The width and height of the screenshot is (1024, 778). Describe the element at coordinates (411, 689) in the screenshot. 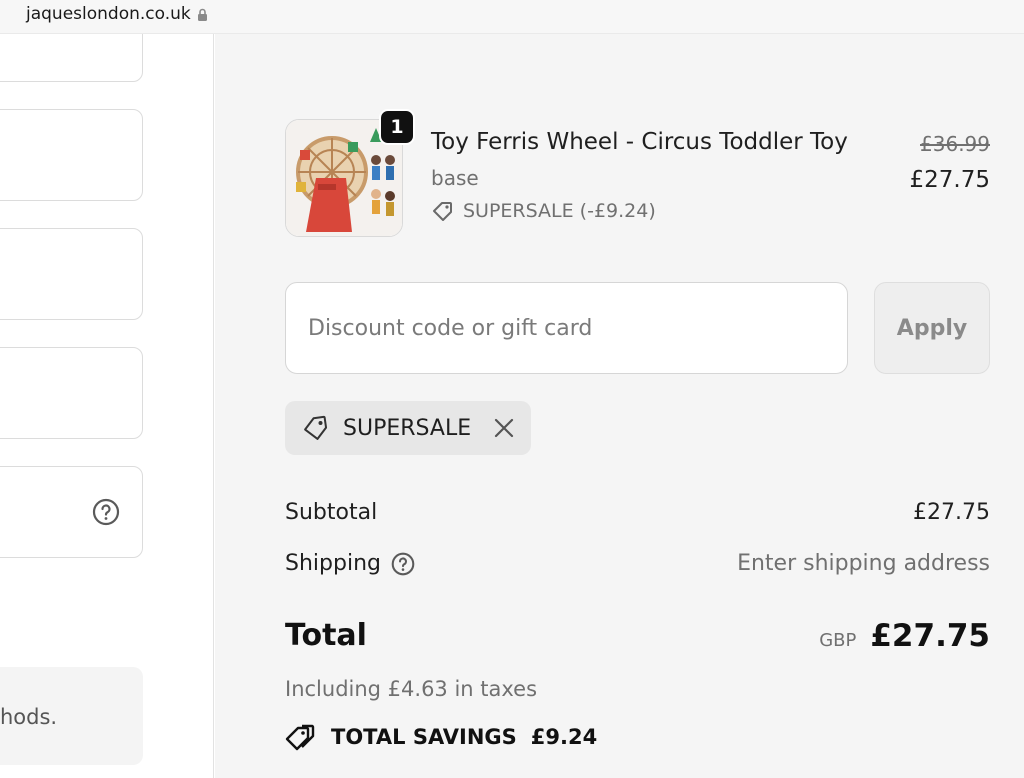

I see `taxes-note: Including £4.63 in taxes` at that location.